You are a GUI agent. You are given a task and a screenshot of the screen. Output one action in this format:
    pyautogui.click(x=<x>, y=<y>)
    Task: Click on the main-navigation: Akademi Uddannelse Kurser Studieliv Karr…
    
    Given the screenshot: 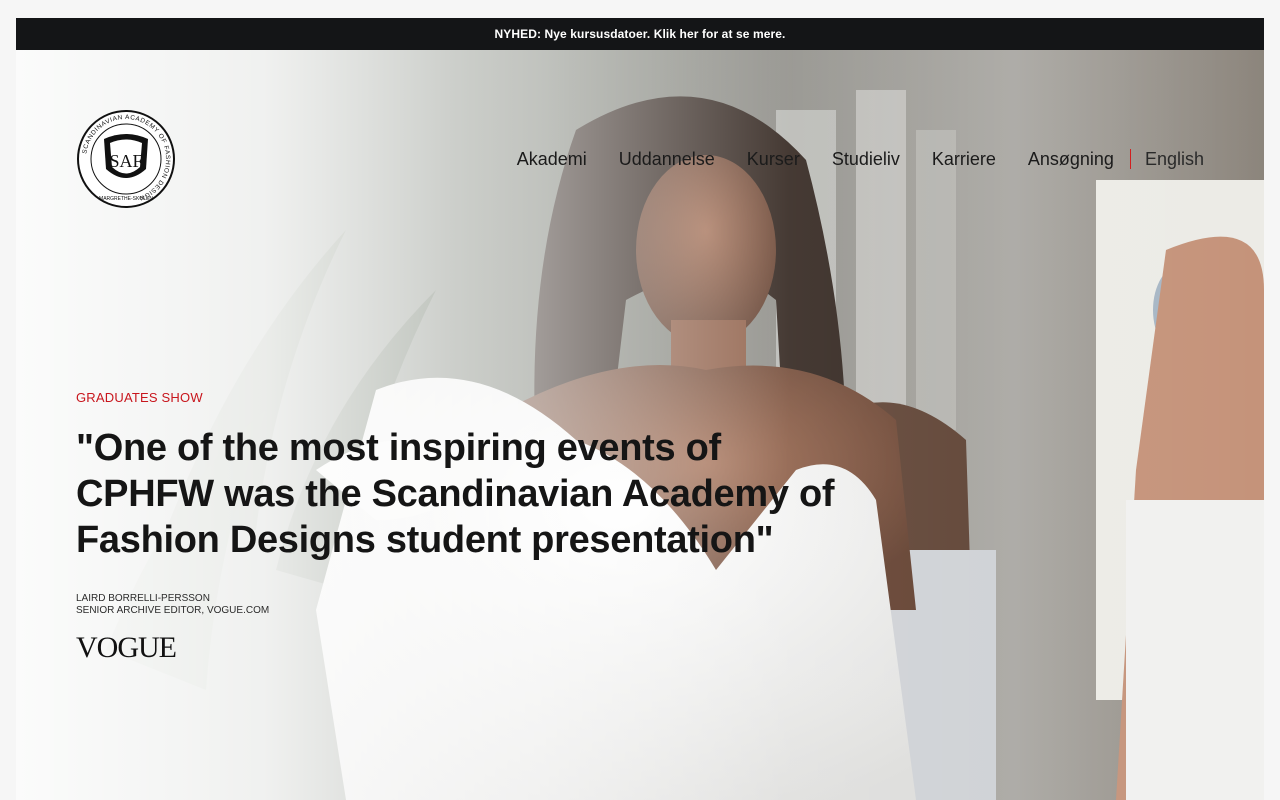 What is the action you would take?
    pyautogui.click(x=860, y=159)
    